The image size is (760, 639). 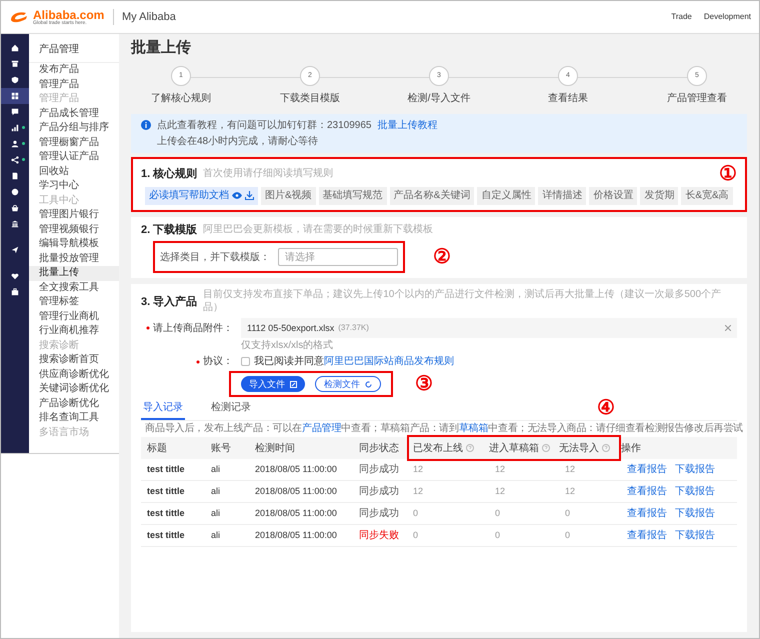 I want to click on note-text: 中查看；草稿箱产品：请到, so click(x=400, y=428).